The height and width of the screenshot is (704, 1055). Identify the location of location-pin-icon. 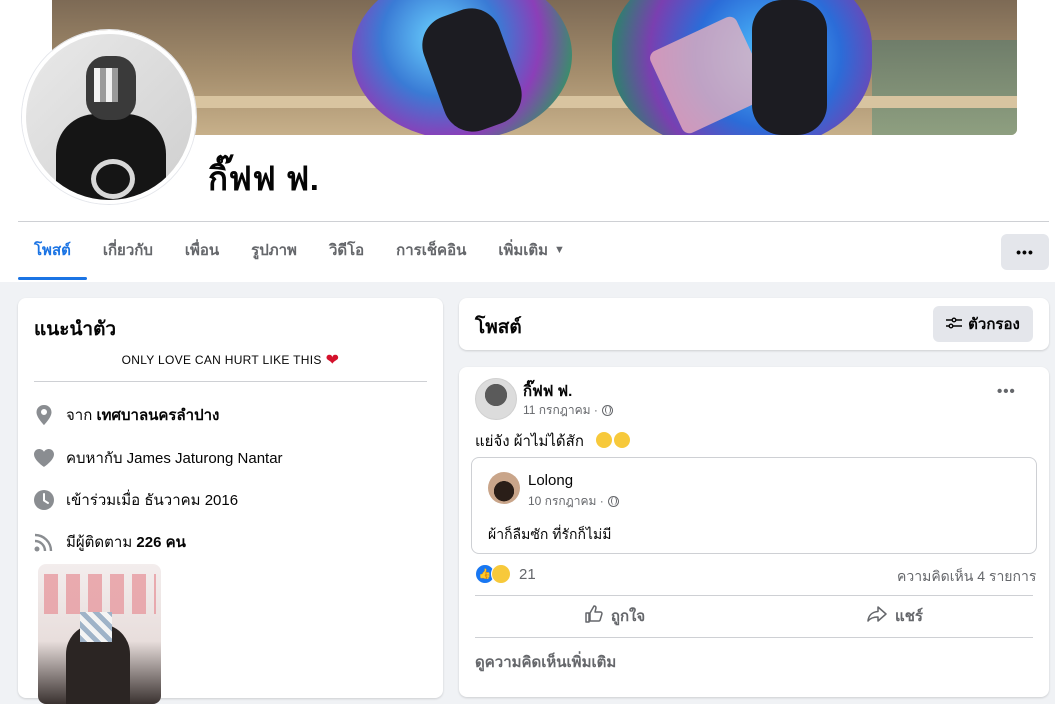
(44, 415).